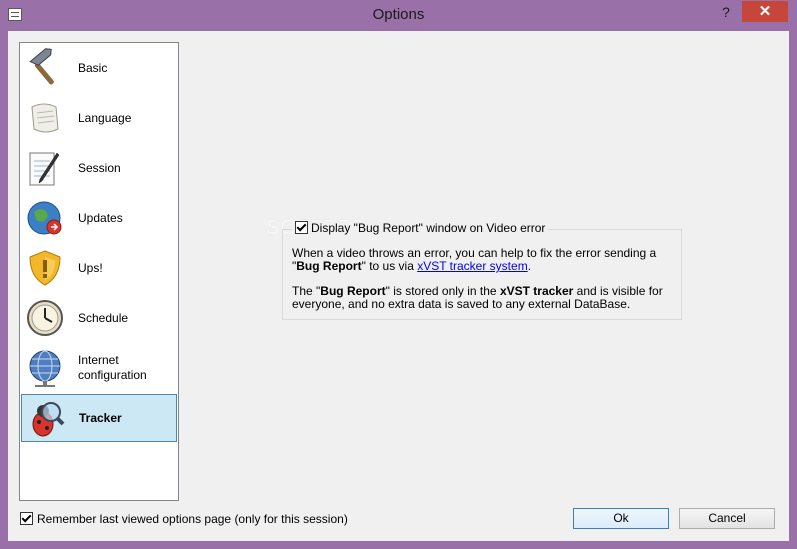 This screenshot has height=549, width=797. What do you see at coordinates (472, 266) in the screenshot?
I see `tracker-system-link: xVST tracker system` at bounding box center [472, 266].